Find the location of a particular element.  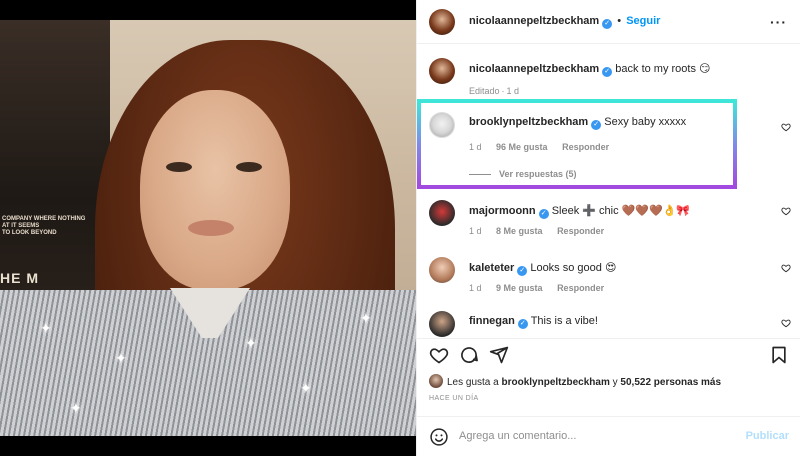

edited-label: Editado is located at coordinates (484, 91).